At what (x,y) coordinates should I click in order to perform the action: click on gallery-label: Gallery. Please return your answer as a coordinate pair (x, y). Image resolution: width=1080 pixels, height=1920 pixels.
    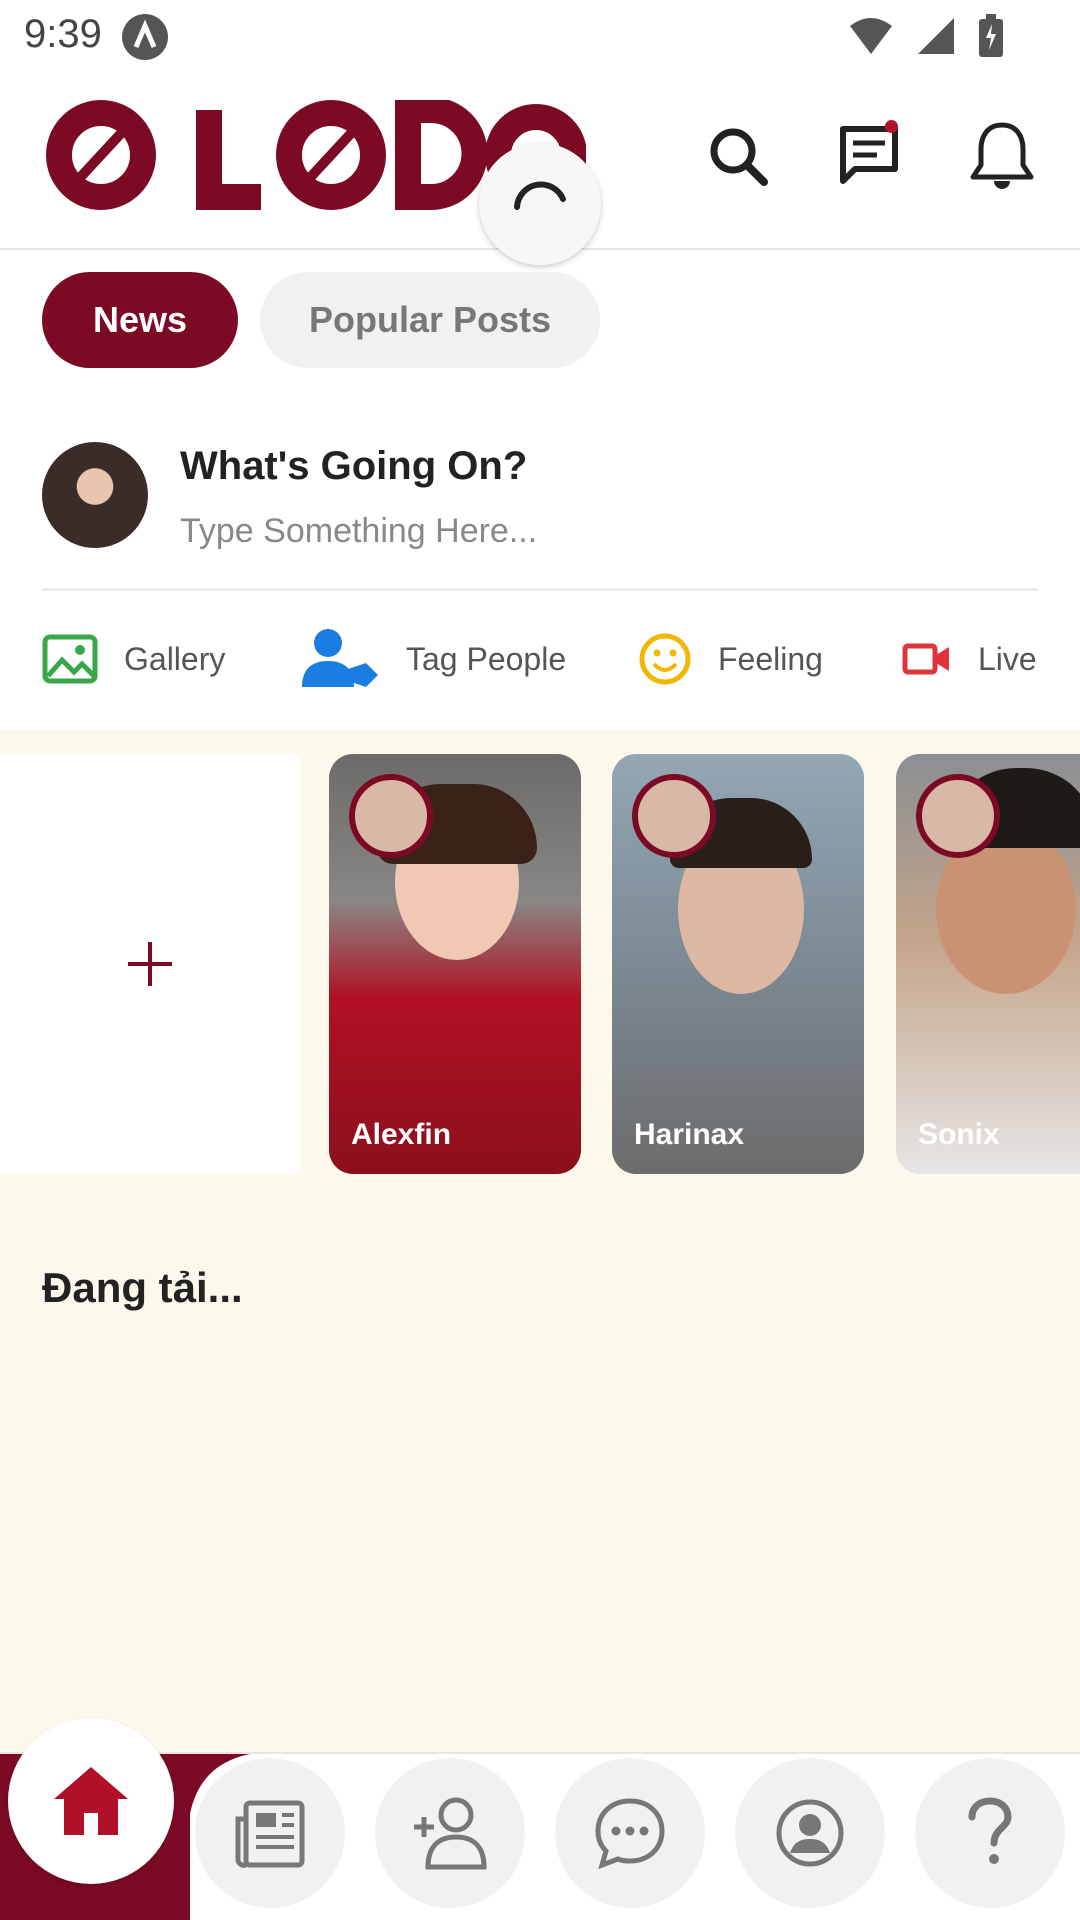
    Looking at the image, I should click on (175, 658).